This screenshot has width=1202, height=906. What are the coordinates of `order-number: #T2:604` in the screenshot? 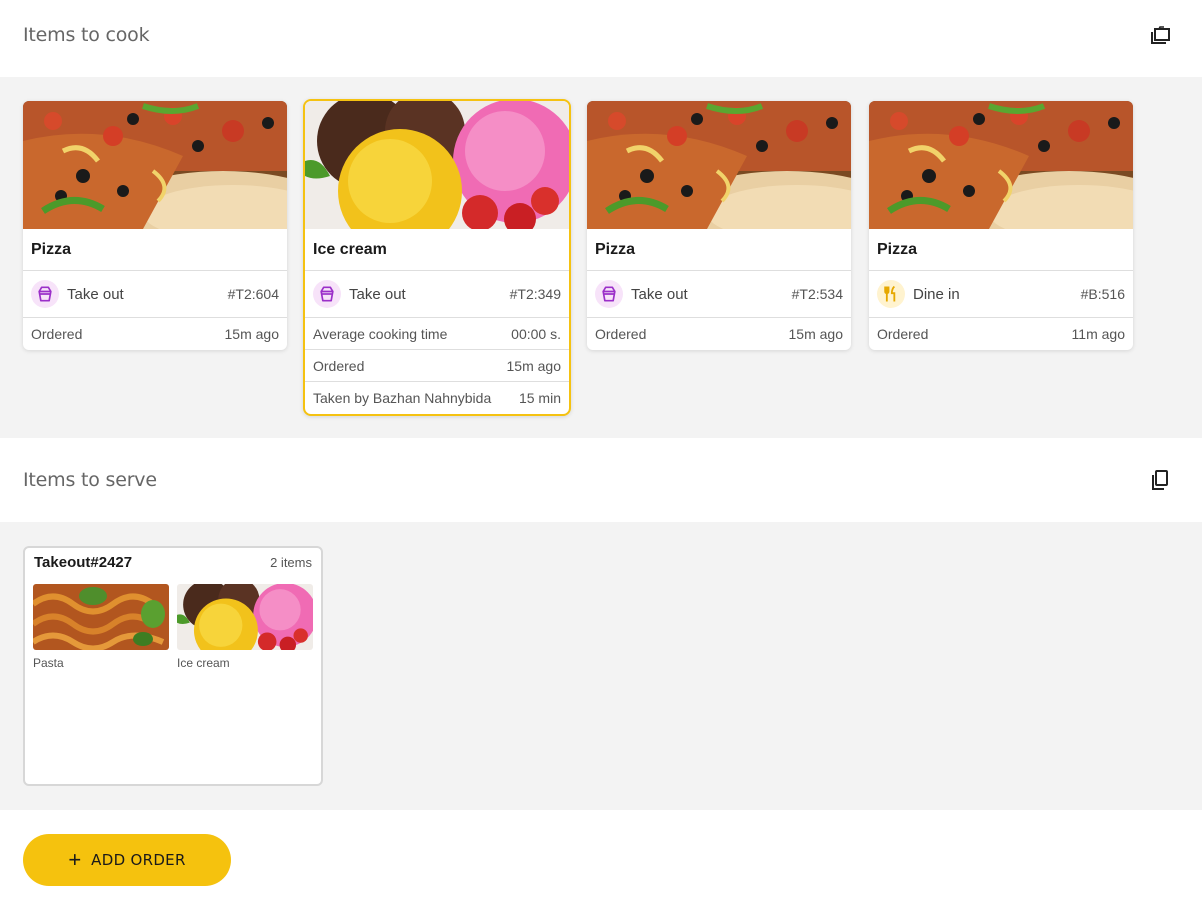 It's located at (253, 294).